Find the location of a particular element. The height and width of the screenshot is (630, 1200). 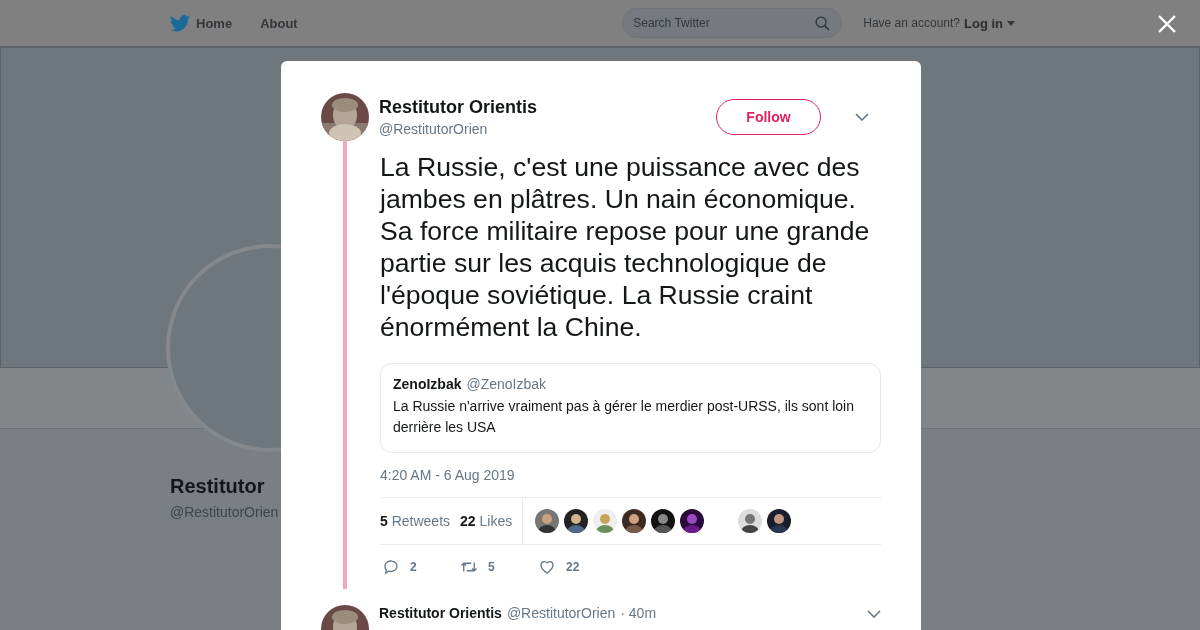

action-button: 2 is located at coordinates (419, 567).